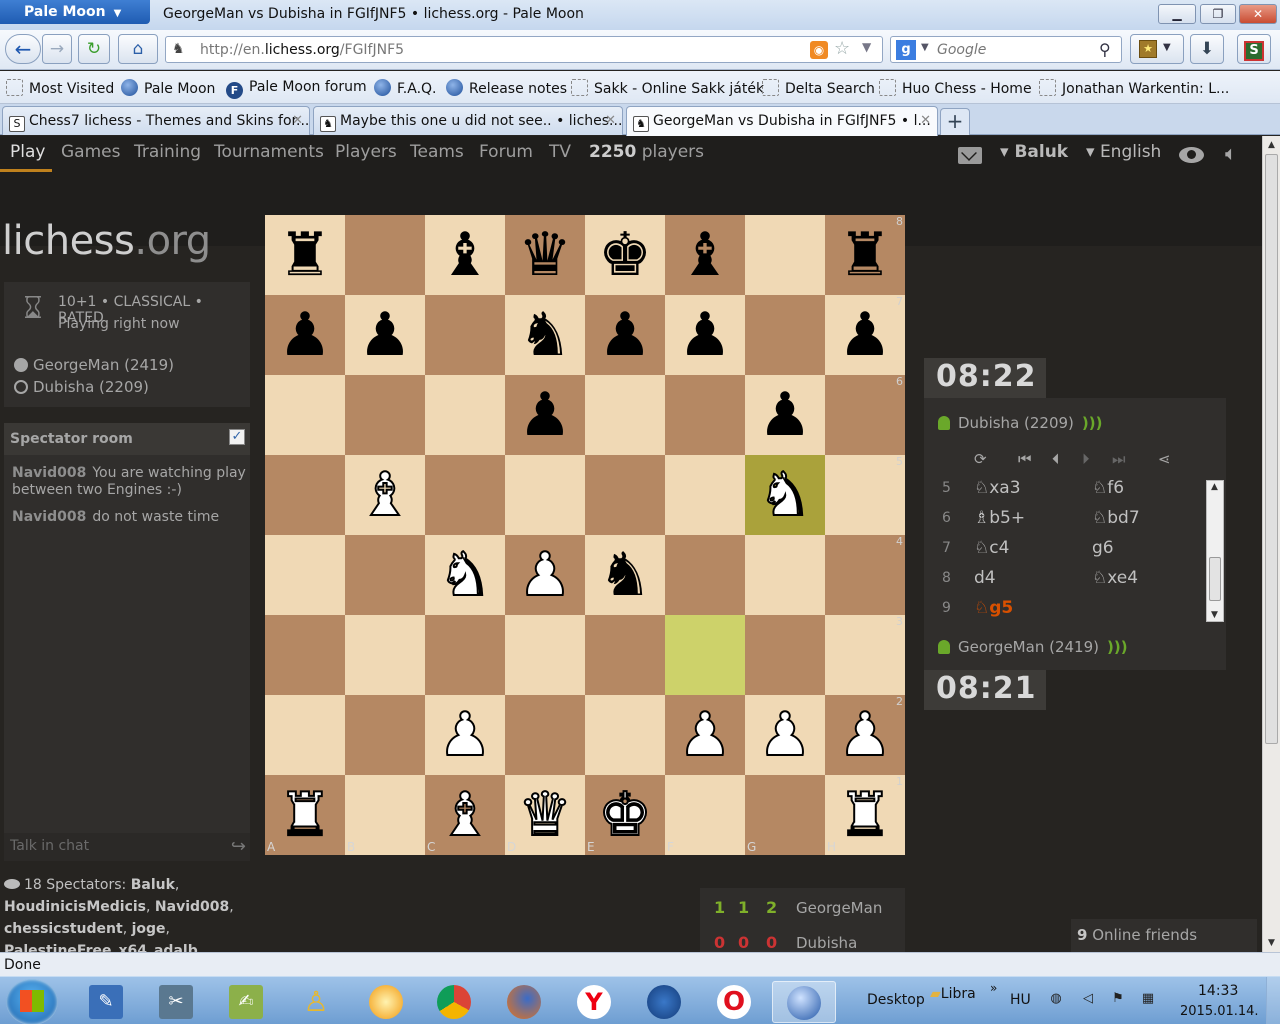  Describe the element at coordinates (1164, 935) in the screenshot. I see `online-friends: 9 Online friends` at that location.